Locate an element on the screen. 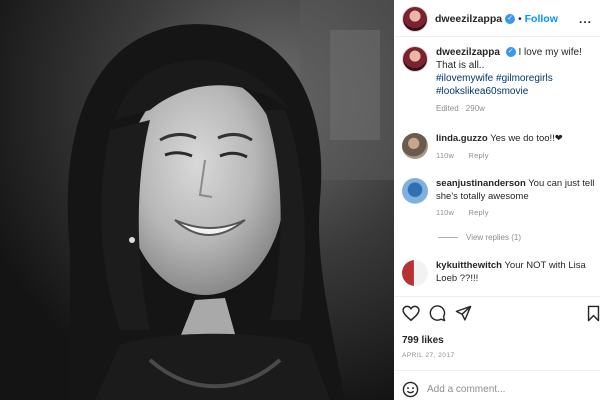  caption-avatar is located at coordinates (415, 59).